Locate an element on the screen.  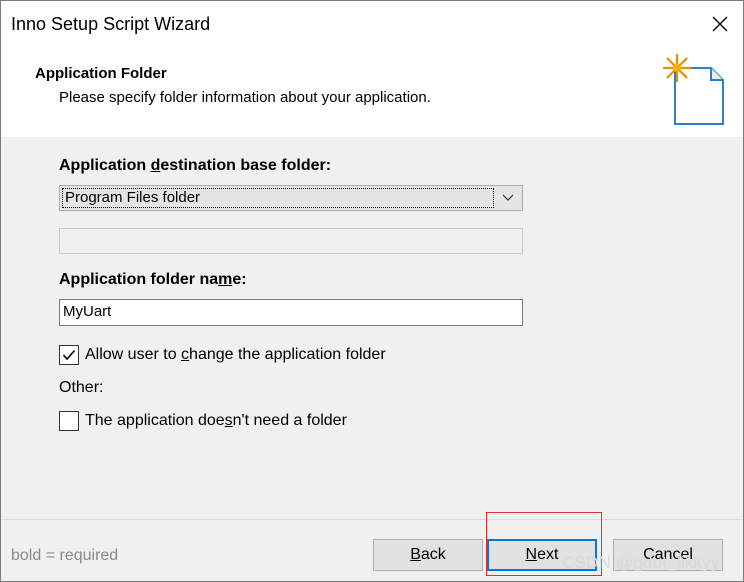
name-label-text-1: Application folder na is located at coordinates (139, 279).